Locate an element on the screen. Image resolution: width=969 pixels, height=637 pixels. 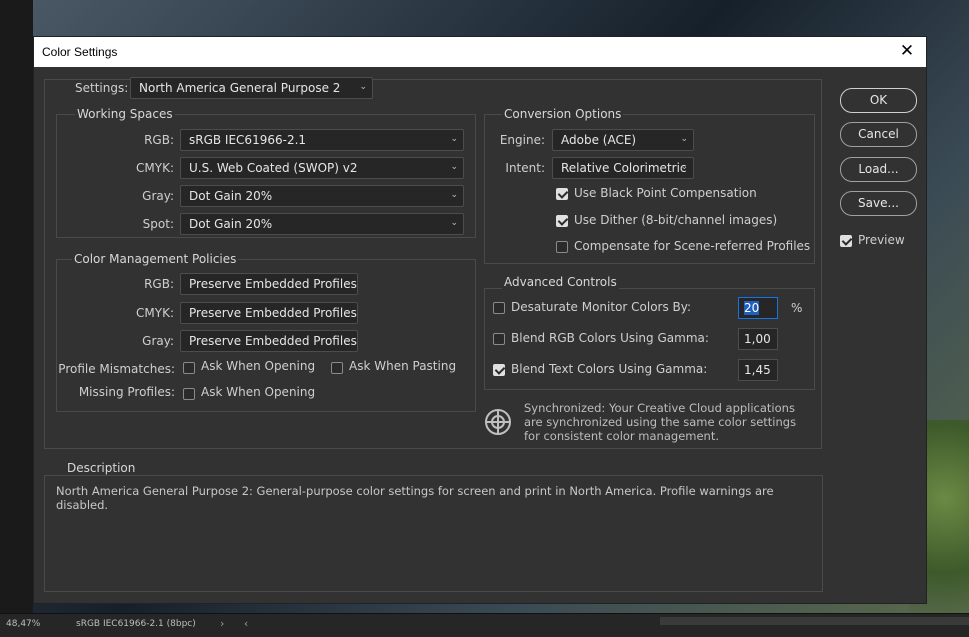
ws-spot-label: Spot: is located at coordinates (158, 224).